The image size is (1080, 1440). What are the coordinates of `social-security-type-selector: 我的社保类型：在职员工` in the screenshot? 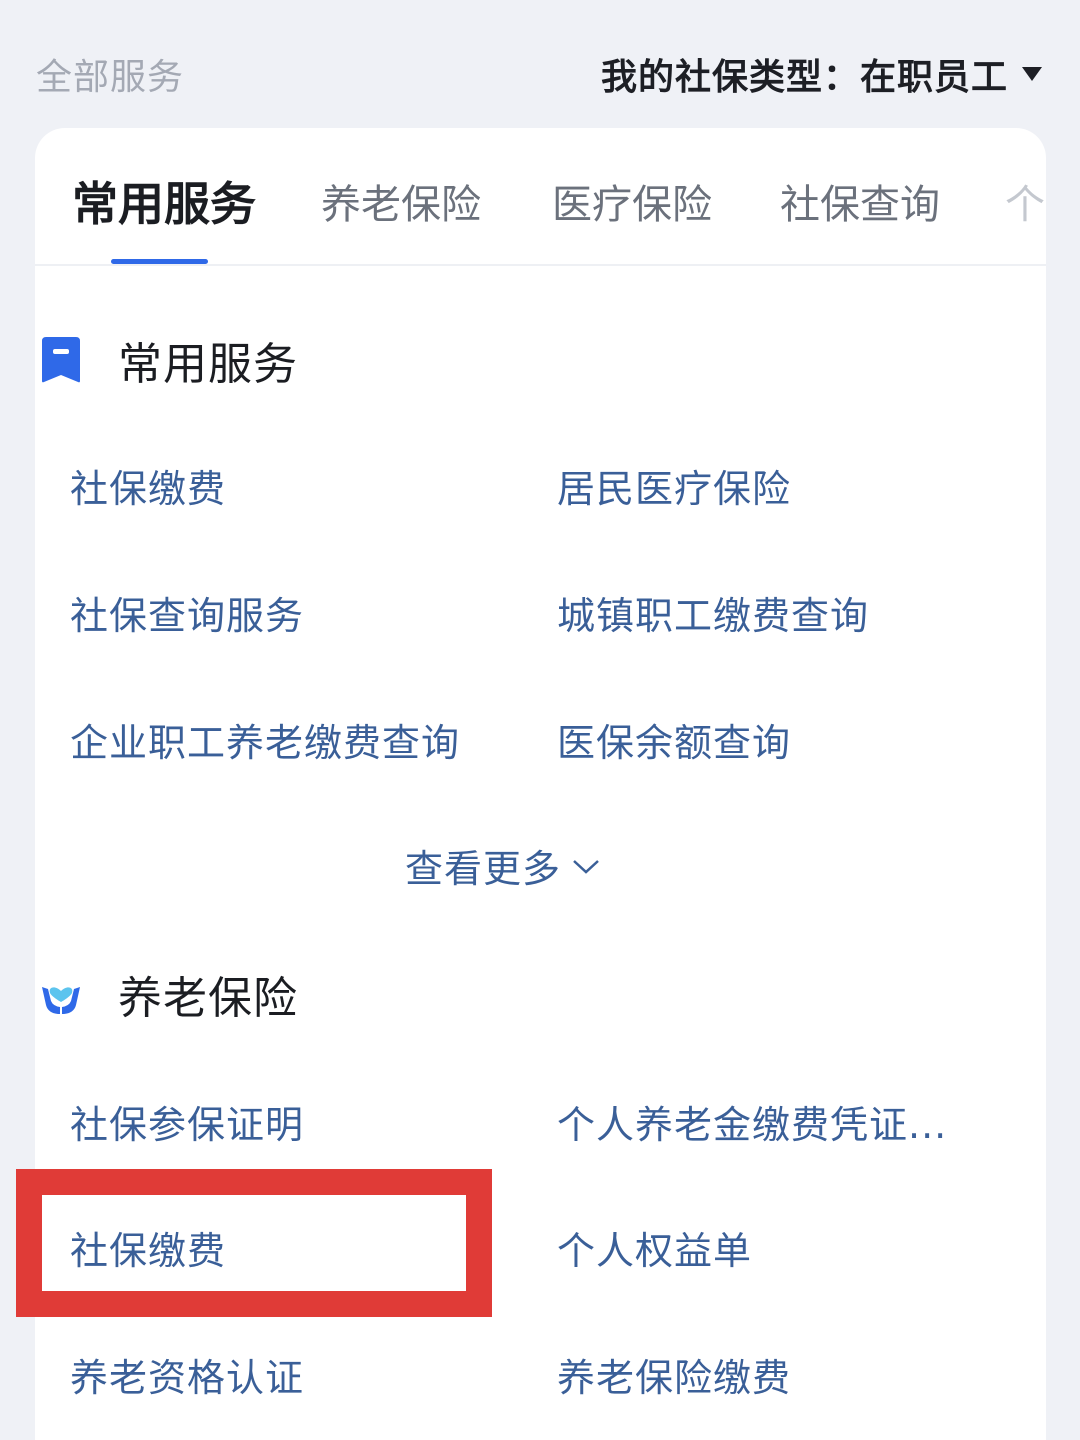 It's located at (821, 74).